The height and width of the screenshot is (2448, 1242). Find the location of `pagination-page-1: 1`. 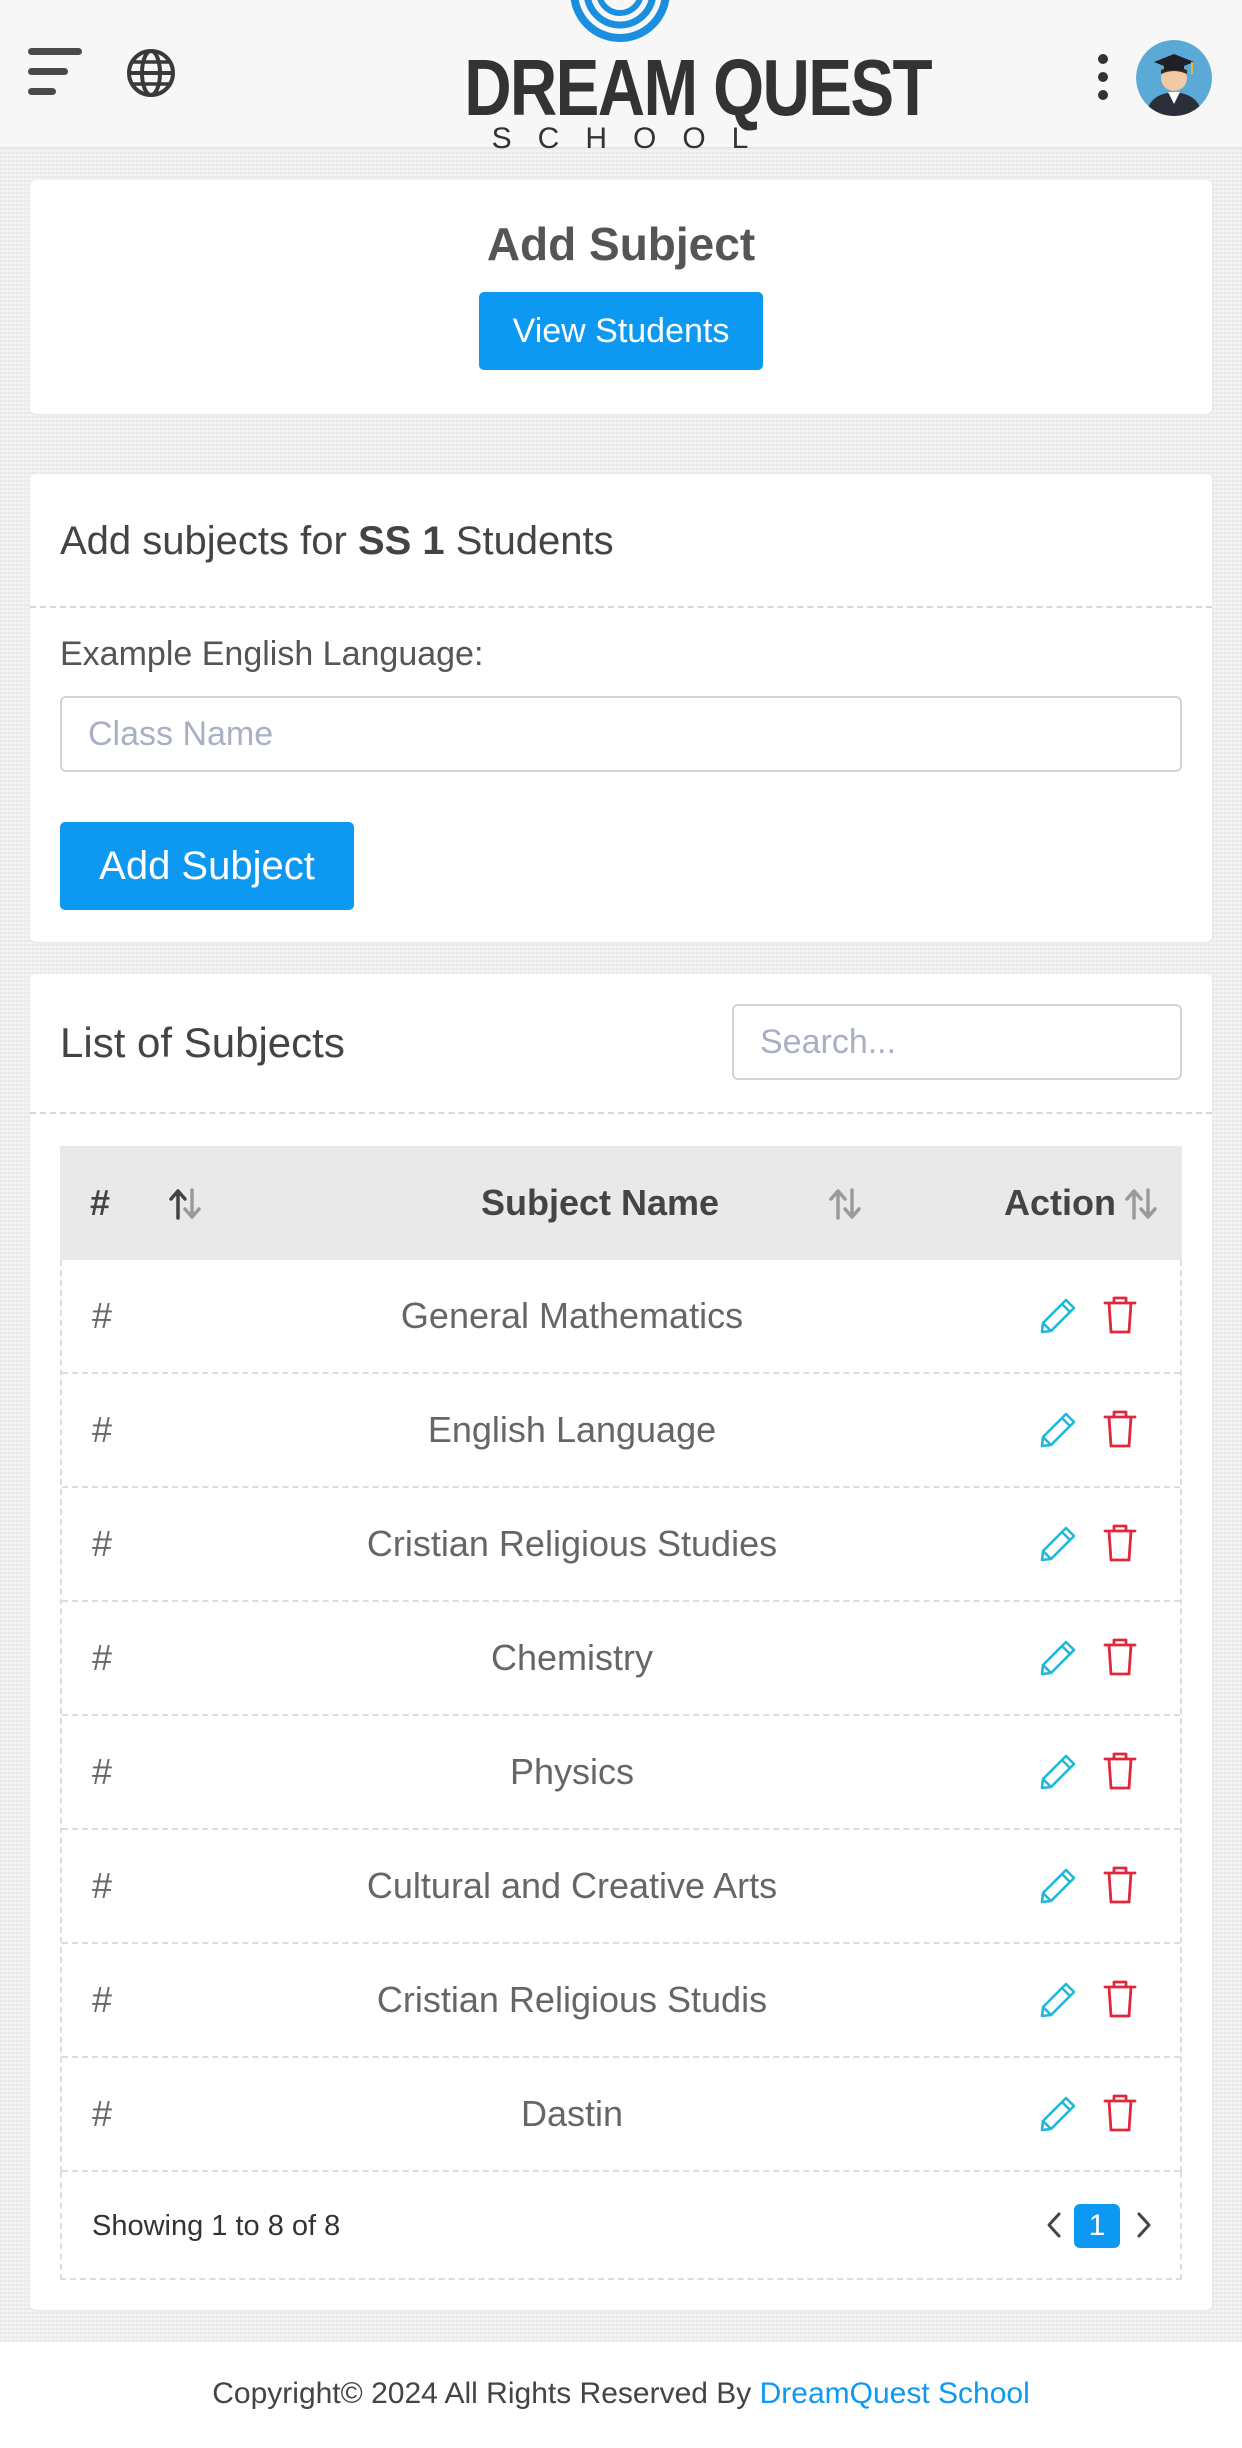

pagination-page-1: 1 is located at coordinates (1097, 2226).